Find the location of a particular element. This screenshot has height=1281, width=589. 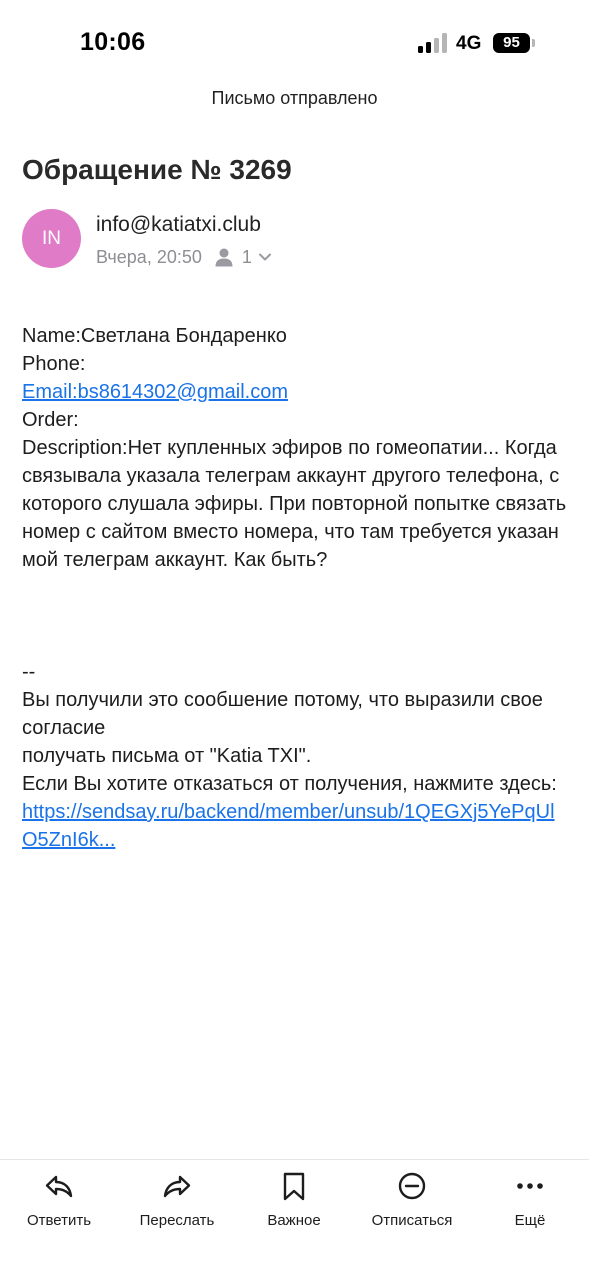

status-bar: 10:06 4G 95 is located at coordinates (294, 43).